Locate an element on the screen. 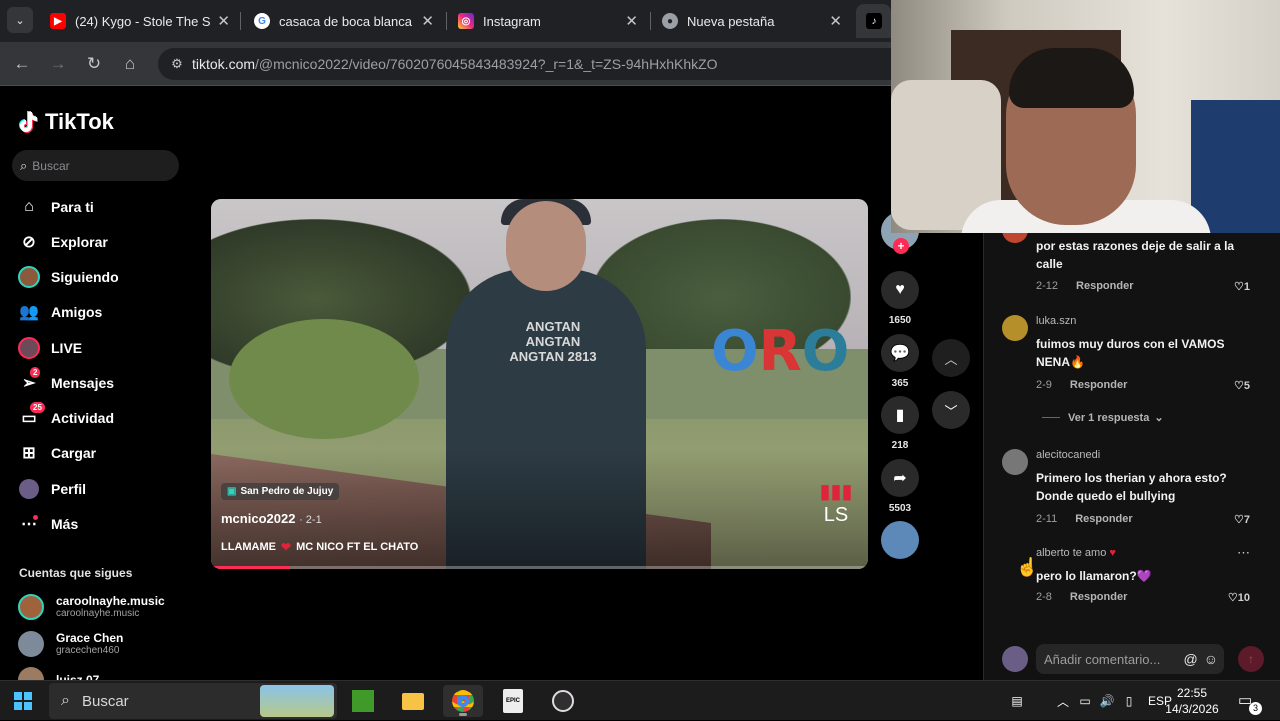 The height and width of the screenshot is (721, 1280). sidebar-item-para-ti: ⌂ Para ti is located at coordinates (56, 207).